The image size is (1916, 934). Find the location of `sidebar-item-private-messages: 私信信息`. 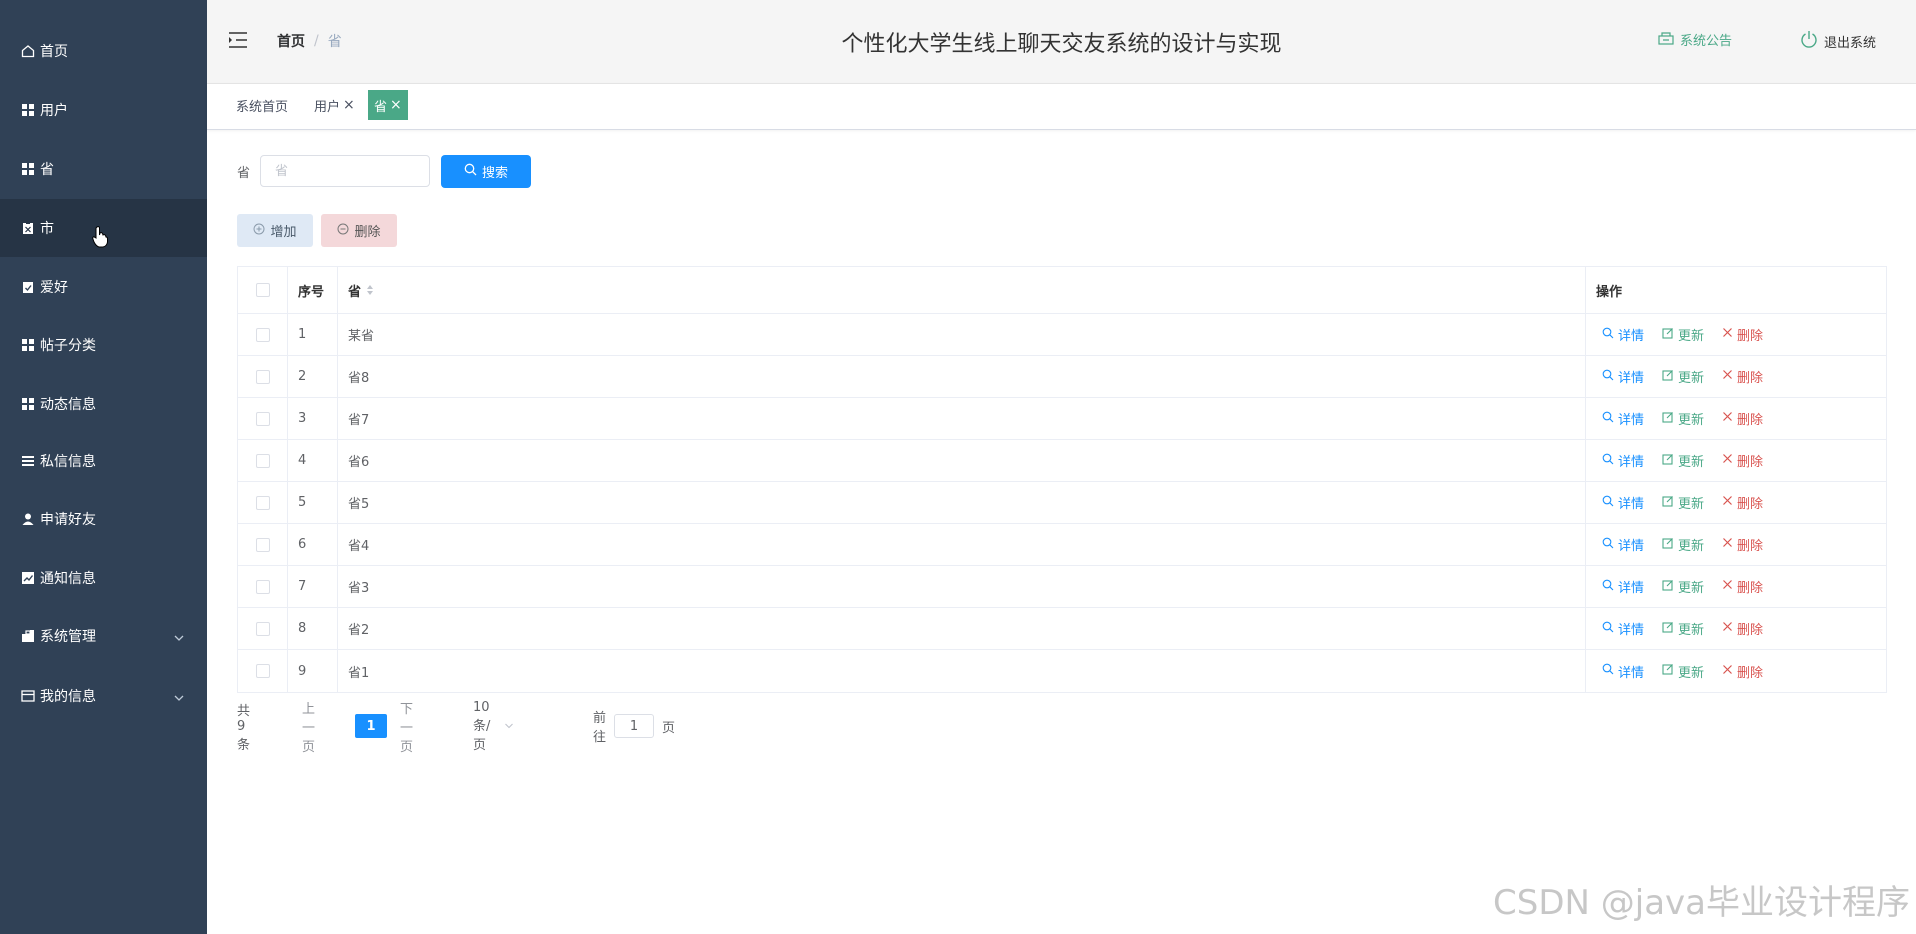

sidebar-item-private-messages: 私信信息 is located at coordinates (103, 461).